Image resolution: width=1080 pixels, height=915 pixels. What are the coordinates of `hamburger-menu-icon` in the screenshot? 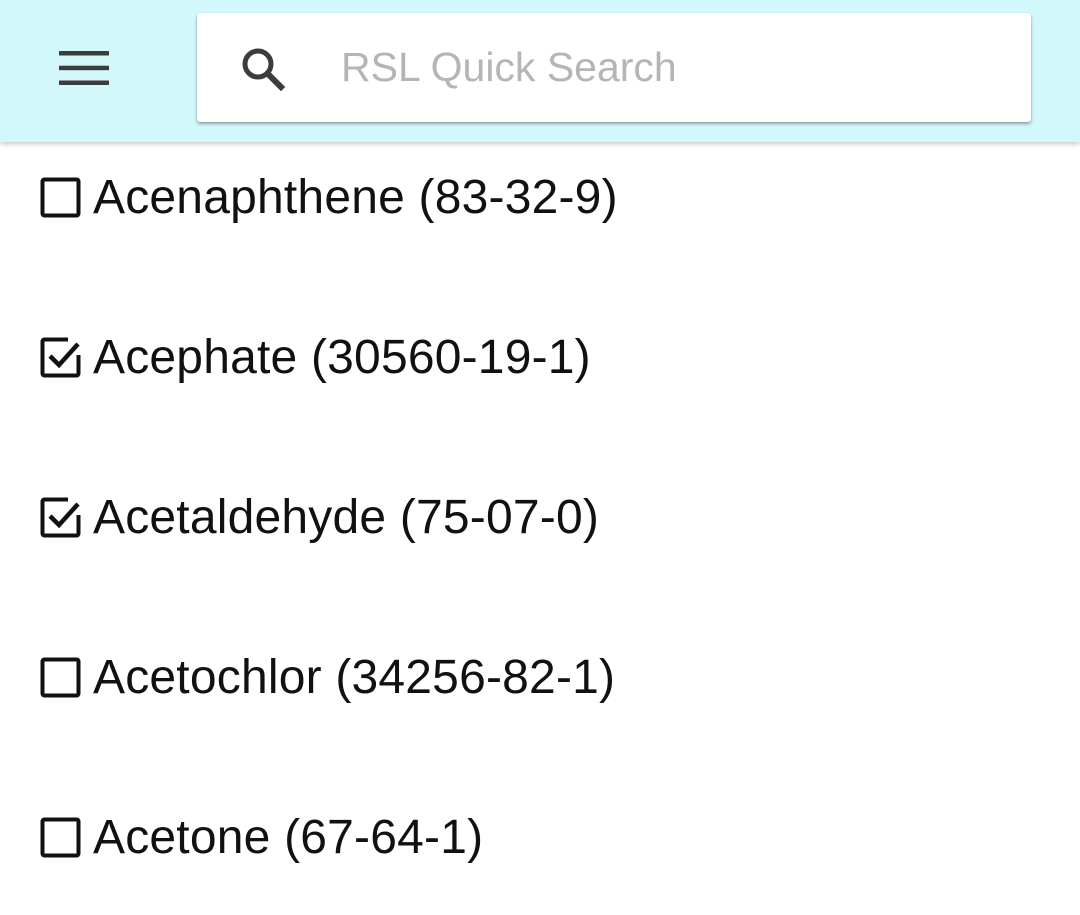 It's located at (84, 68).